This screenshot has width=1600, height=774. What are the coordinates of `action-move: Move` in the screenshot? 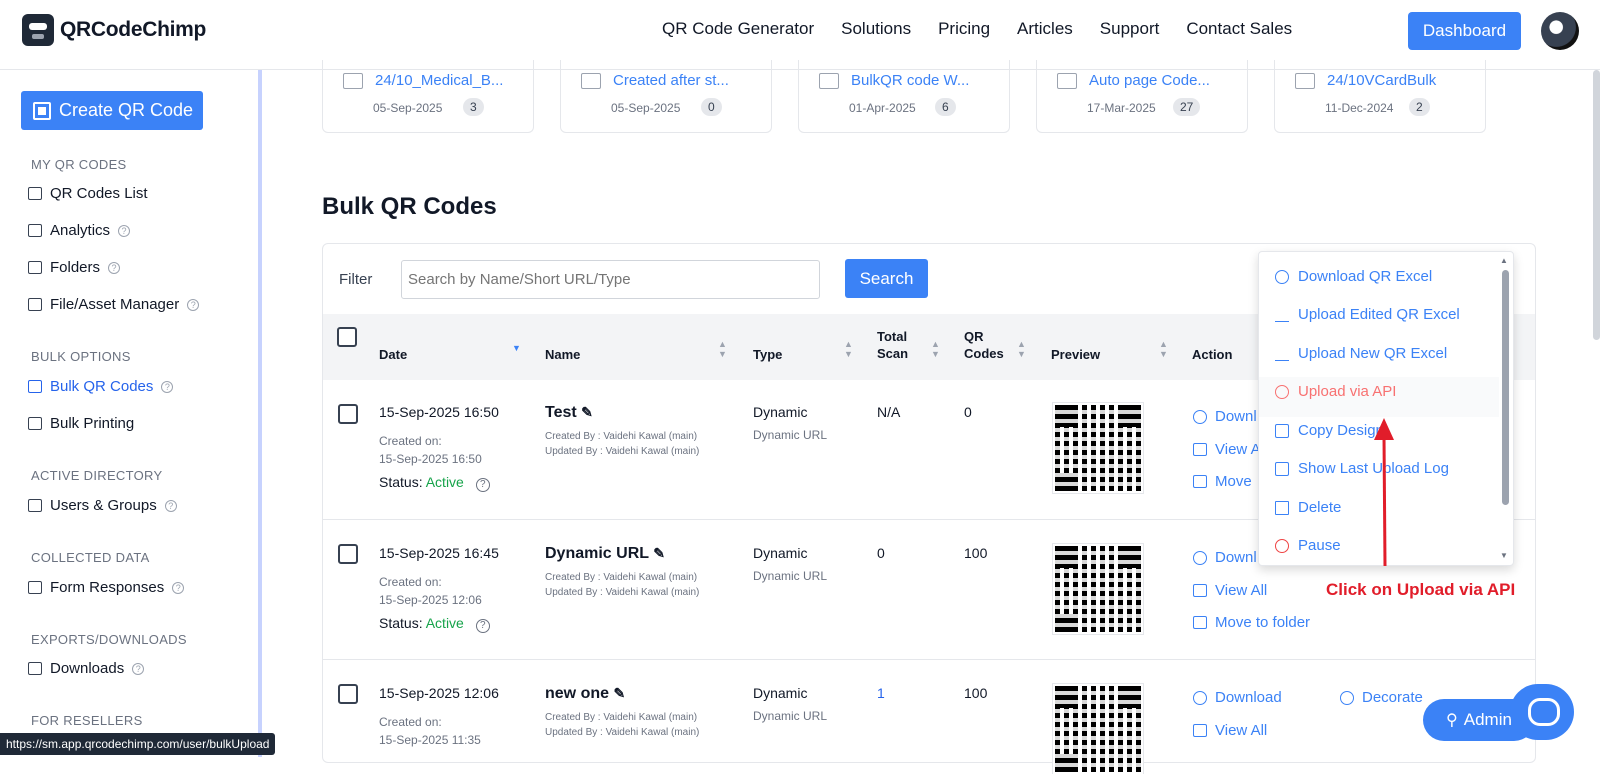 It's located at (1222, 481).